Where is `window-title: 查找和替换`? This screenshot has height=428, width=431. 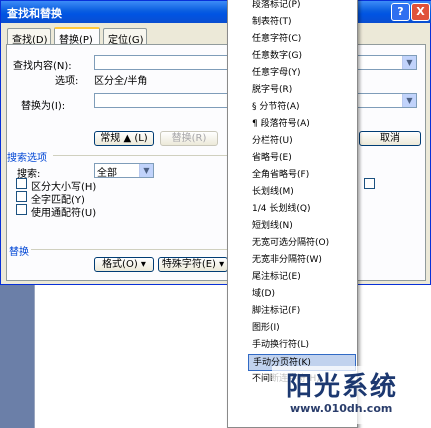 window-title: 查找和替换 is located at coordinates (34, 13).